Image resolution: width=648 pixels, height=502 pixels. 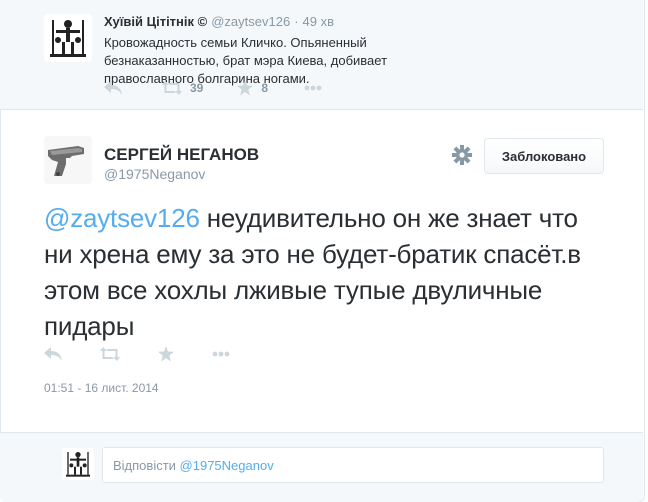 What do you see at coordinates (462, 155) in the screenshot?
I see `gear-icon` at bounding box center [462, 155].